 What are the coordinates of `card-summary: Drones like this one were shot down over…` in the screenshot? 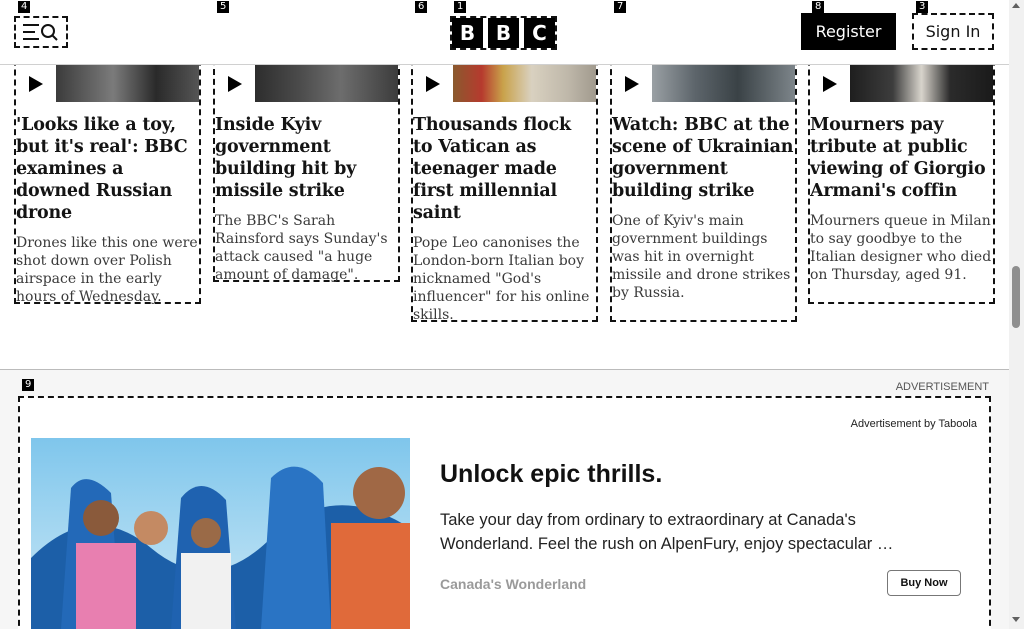 It's located at (107, 270).